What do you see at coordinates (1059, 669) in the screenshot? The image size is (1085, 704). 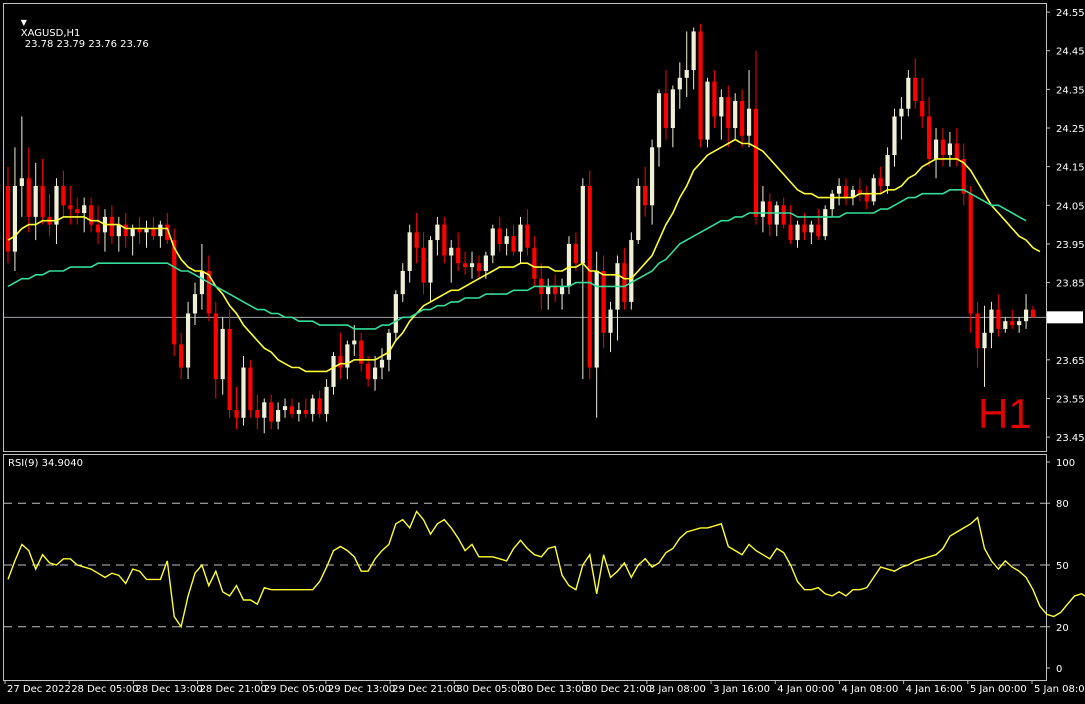 I see `rsi-tick-label: 0` at bounding box center [1059, 669].